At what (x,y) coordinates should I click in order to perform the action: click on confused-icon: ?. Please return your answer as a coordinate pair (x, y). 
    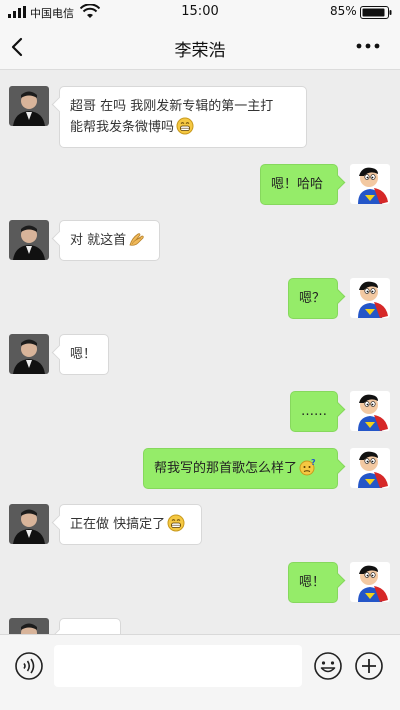
    Looking at the image, I should click on (307, 467).